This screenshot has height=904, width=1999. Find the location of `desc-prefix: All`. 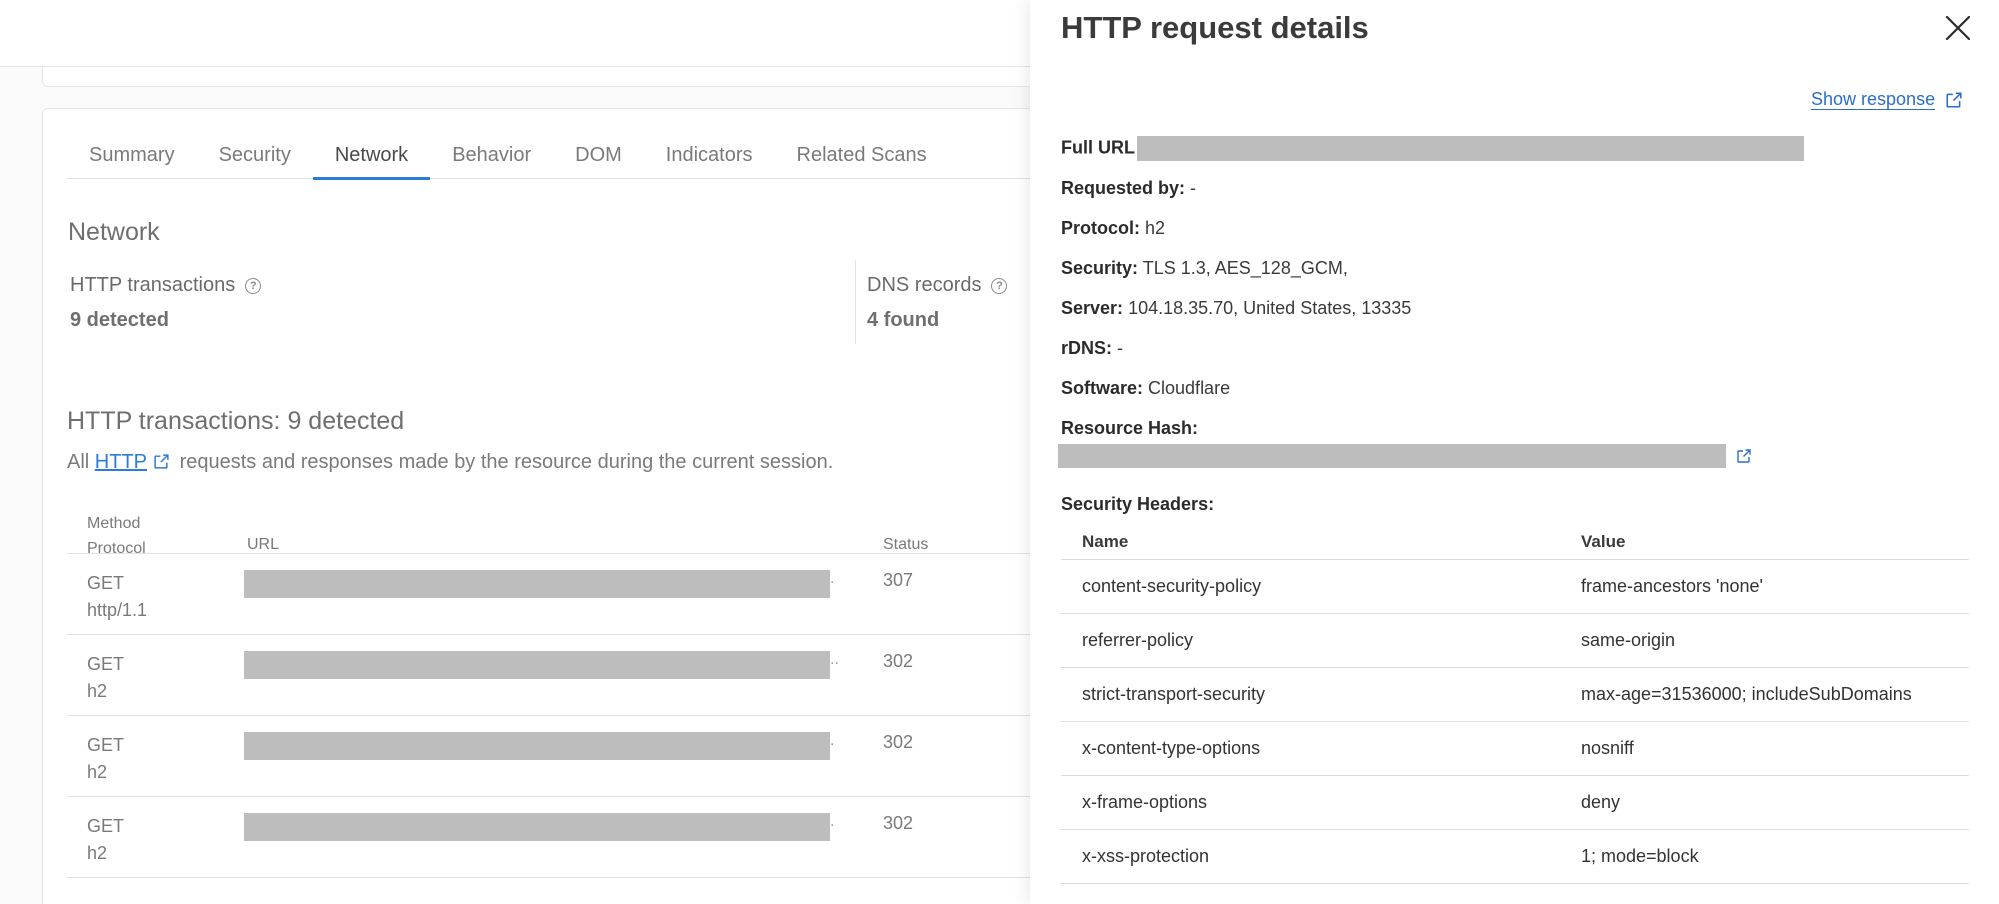

desc-prefix: All is located at coordinates (78, 462).